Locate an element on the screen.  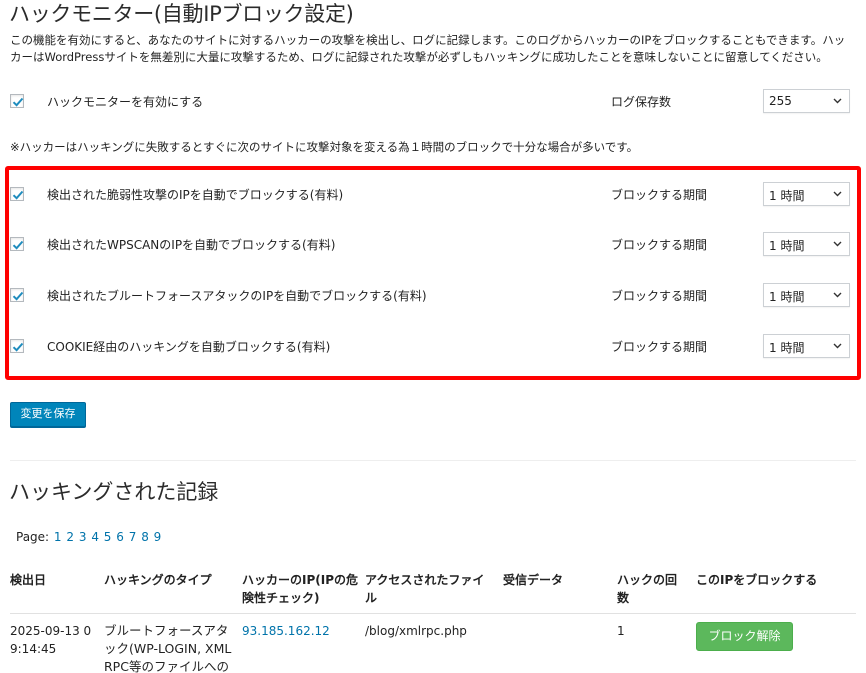
header-ip: ハッカーのIP(IPの危 険性チェック) is located at coordinates (300, 589).